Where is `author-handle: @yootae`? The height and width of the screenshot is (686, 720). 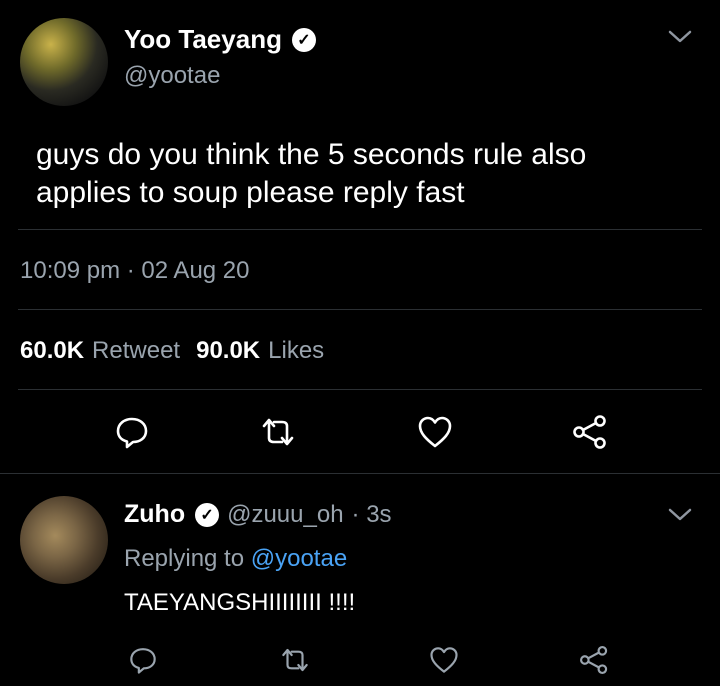
author-handle: @yootae is located at coordinates (172, 76).